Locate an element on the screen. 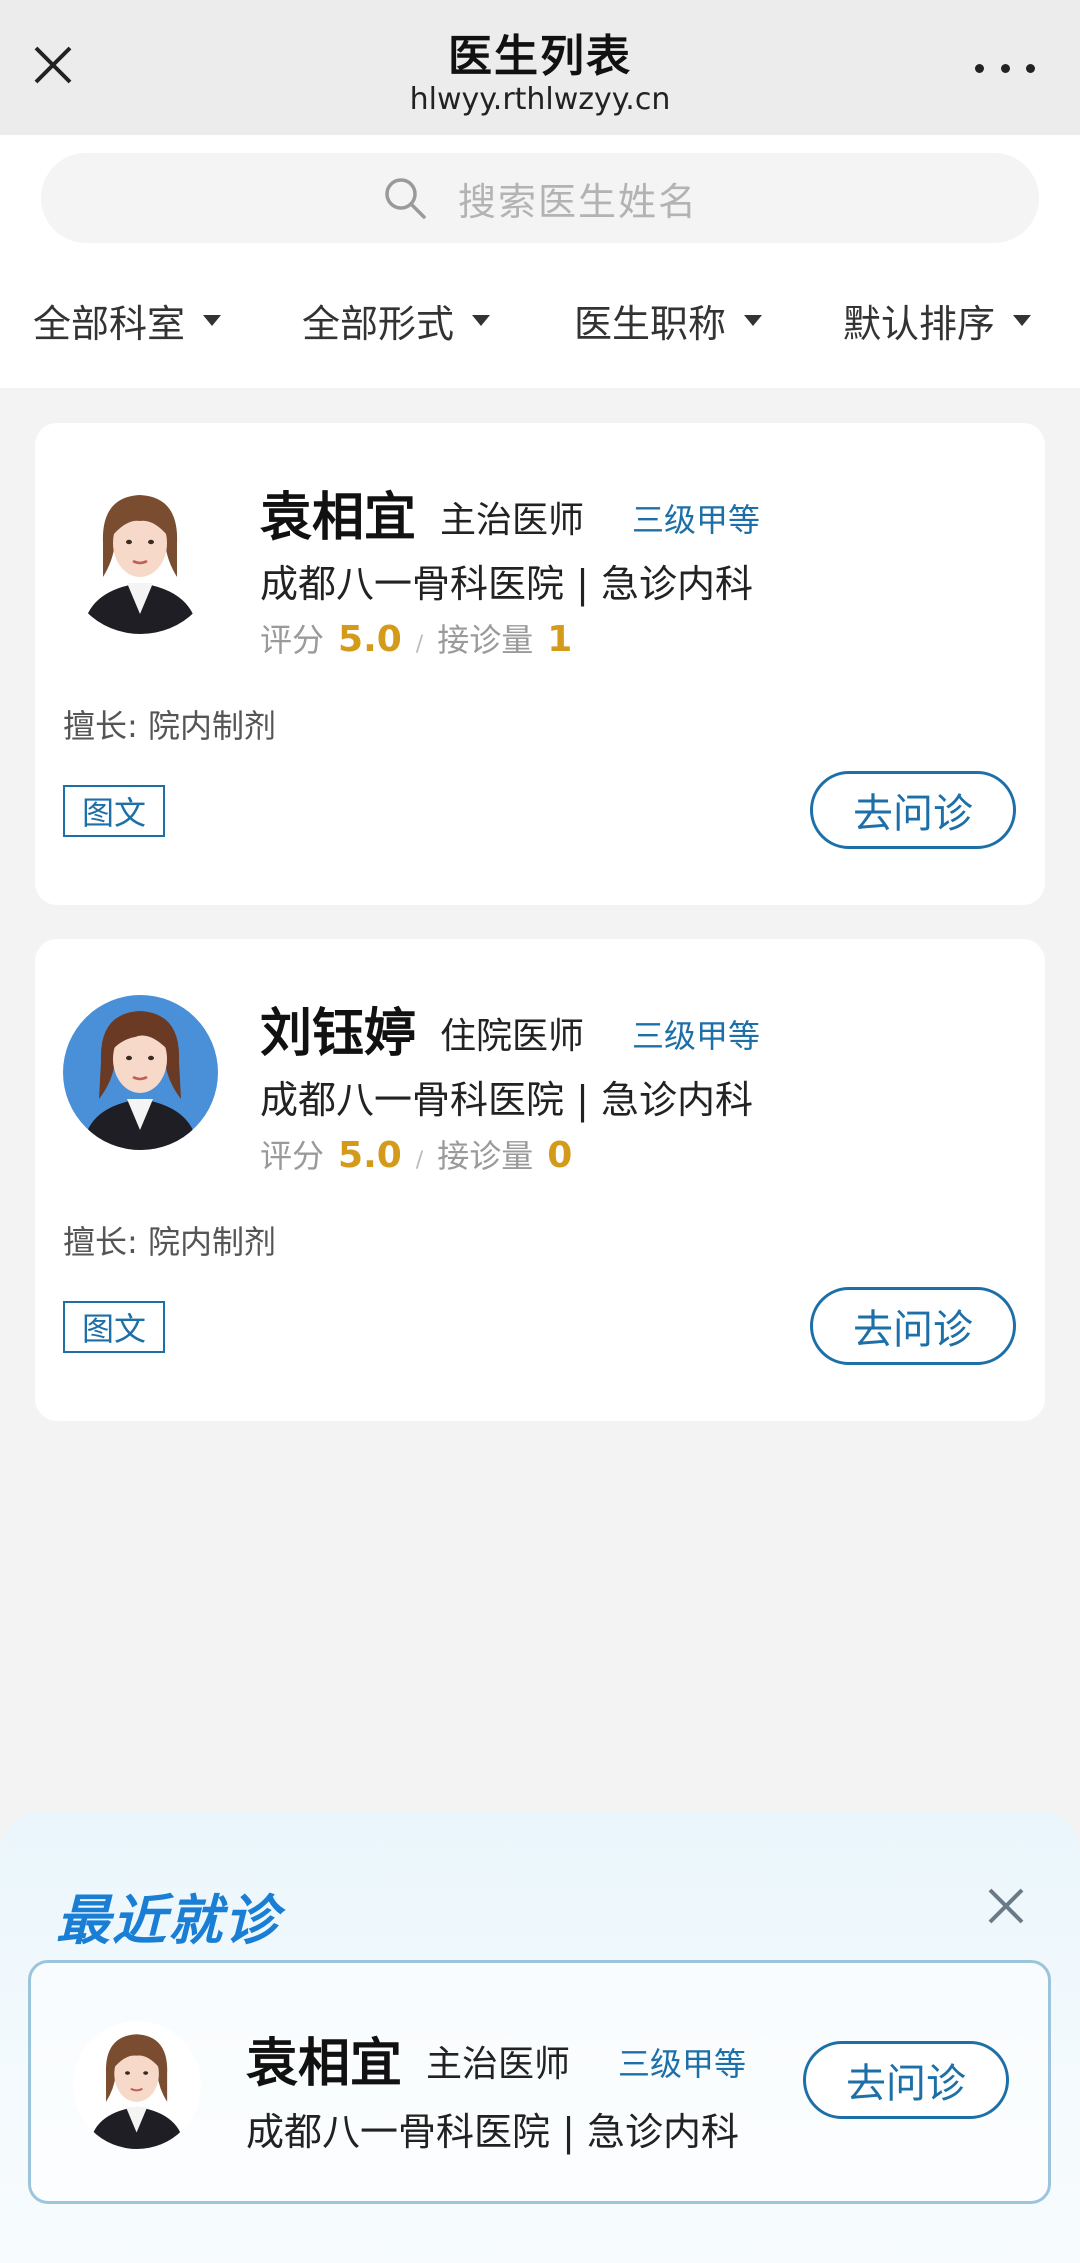  consult-count-value: 1 is located at coordinates (560, 639).